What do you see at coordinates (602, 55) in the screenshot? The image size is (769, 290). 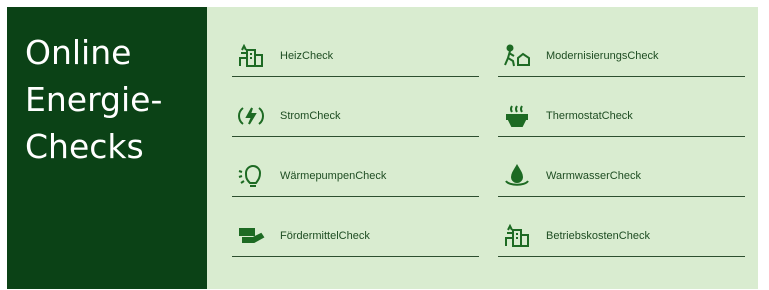 I see `link-label: ModernisierungsCheck` at bounding box center [602, 55].